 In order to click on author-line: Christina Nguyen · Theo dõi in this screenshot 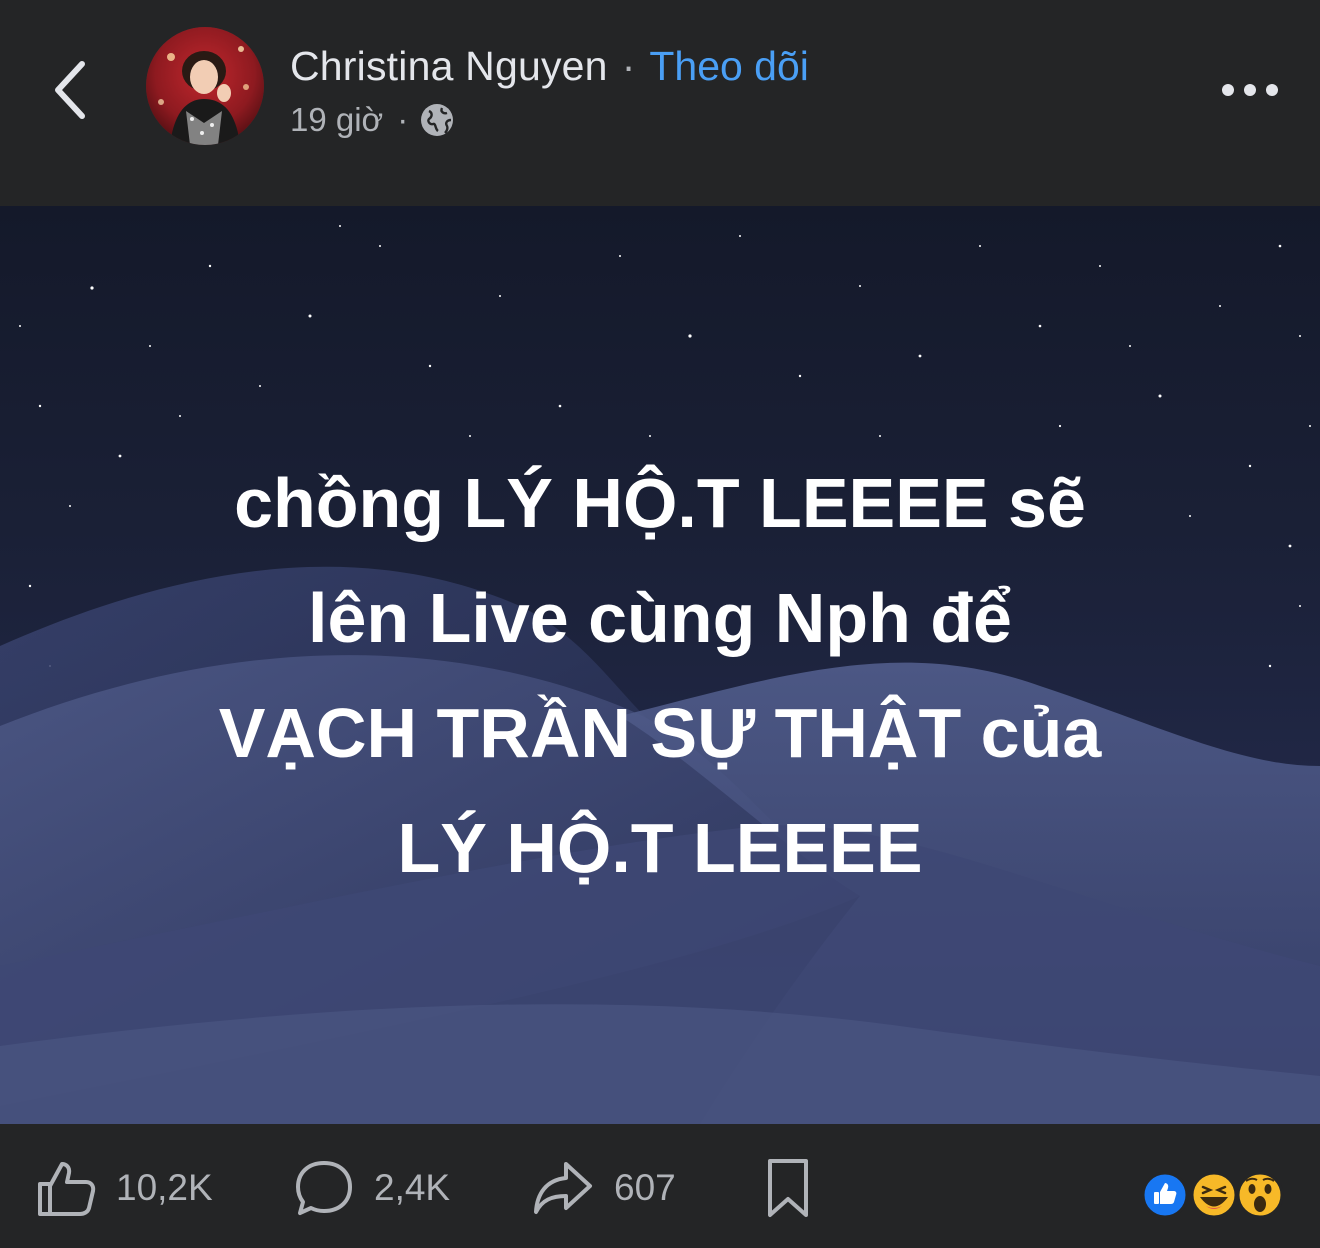, I will do `click(549, 66)`.